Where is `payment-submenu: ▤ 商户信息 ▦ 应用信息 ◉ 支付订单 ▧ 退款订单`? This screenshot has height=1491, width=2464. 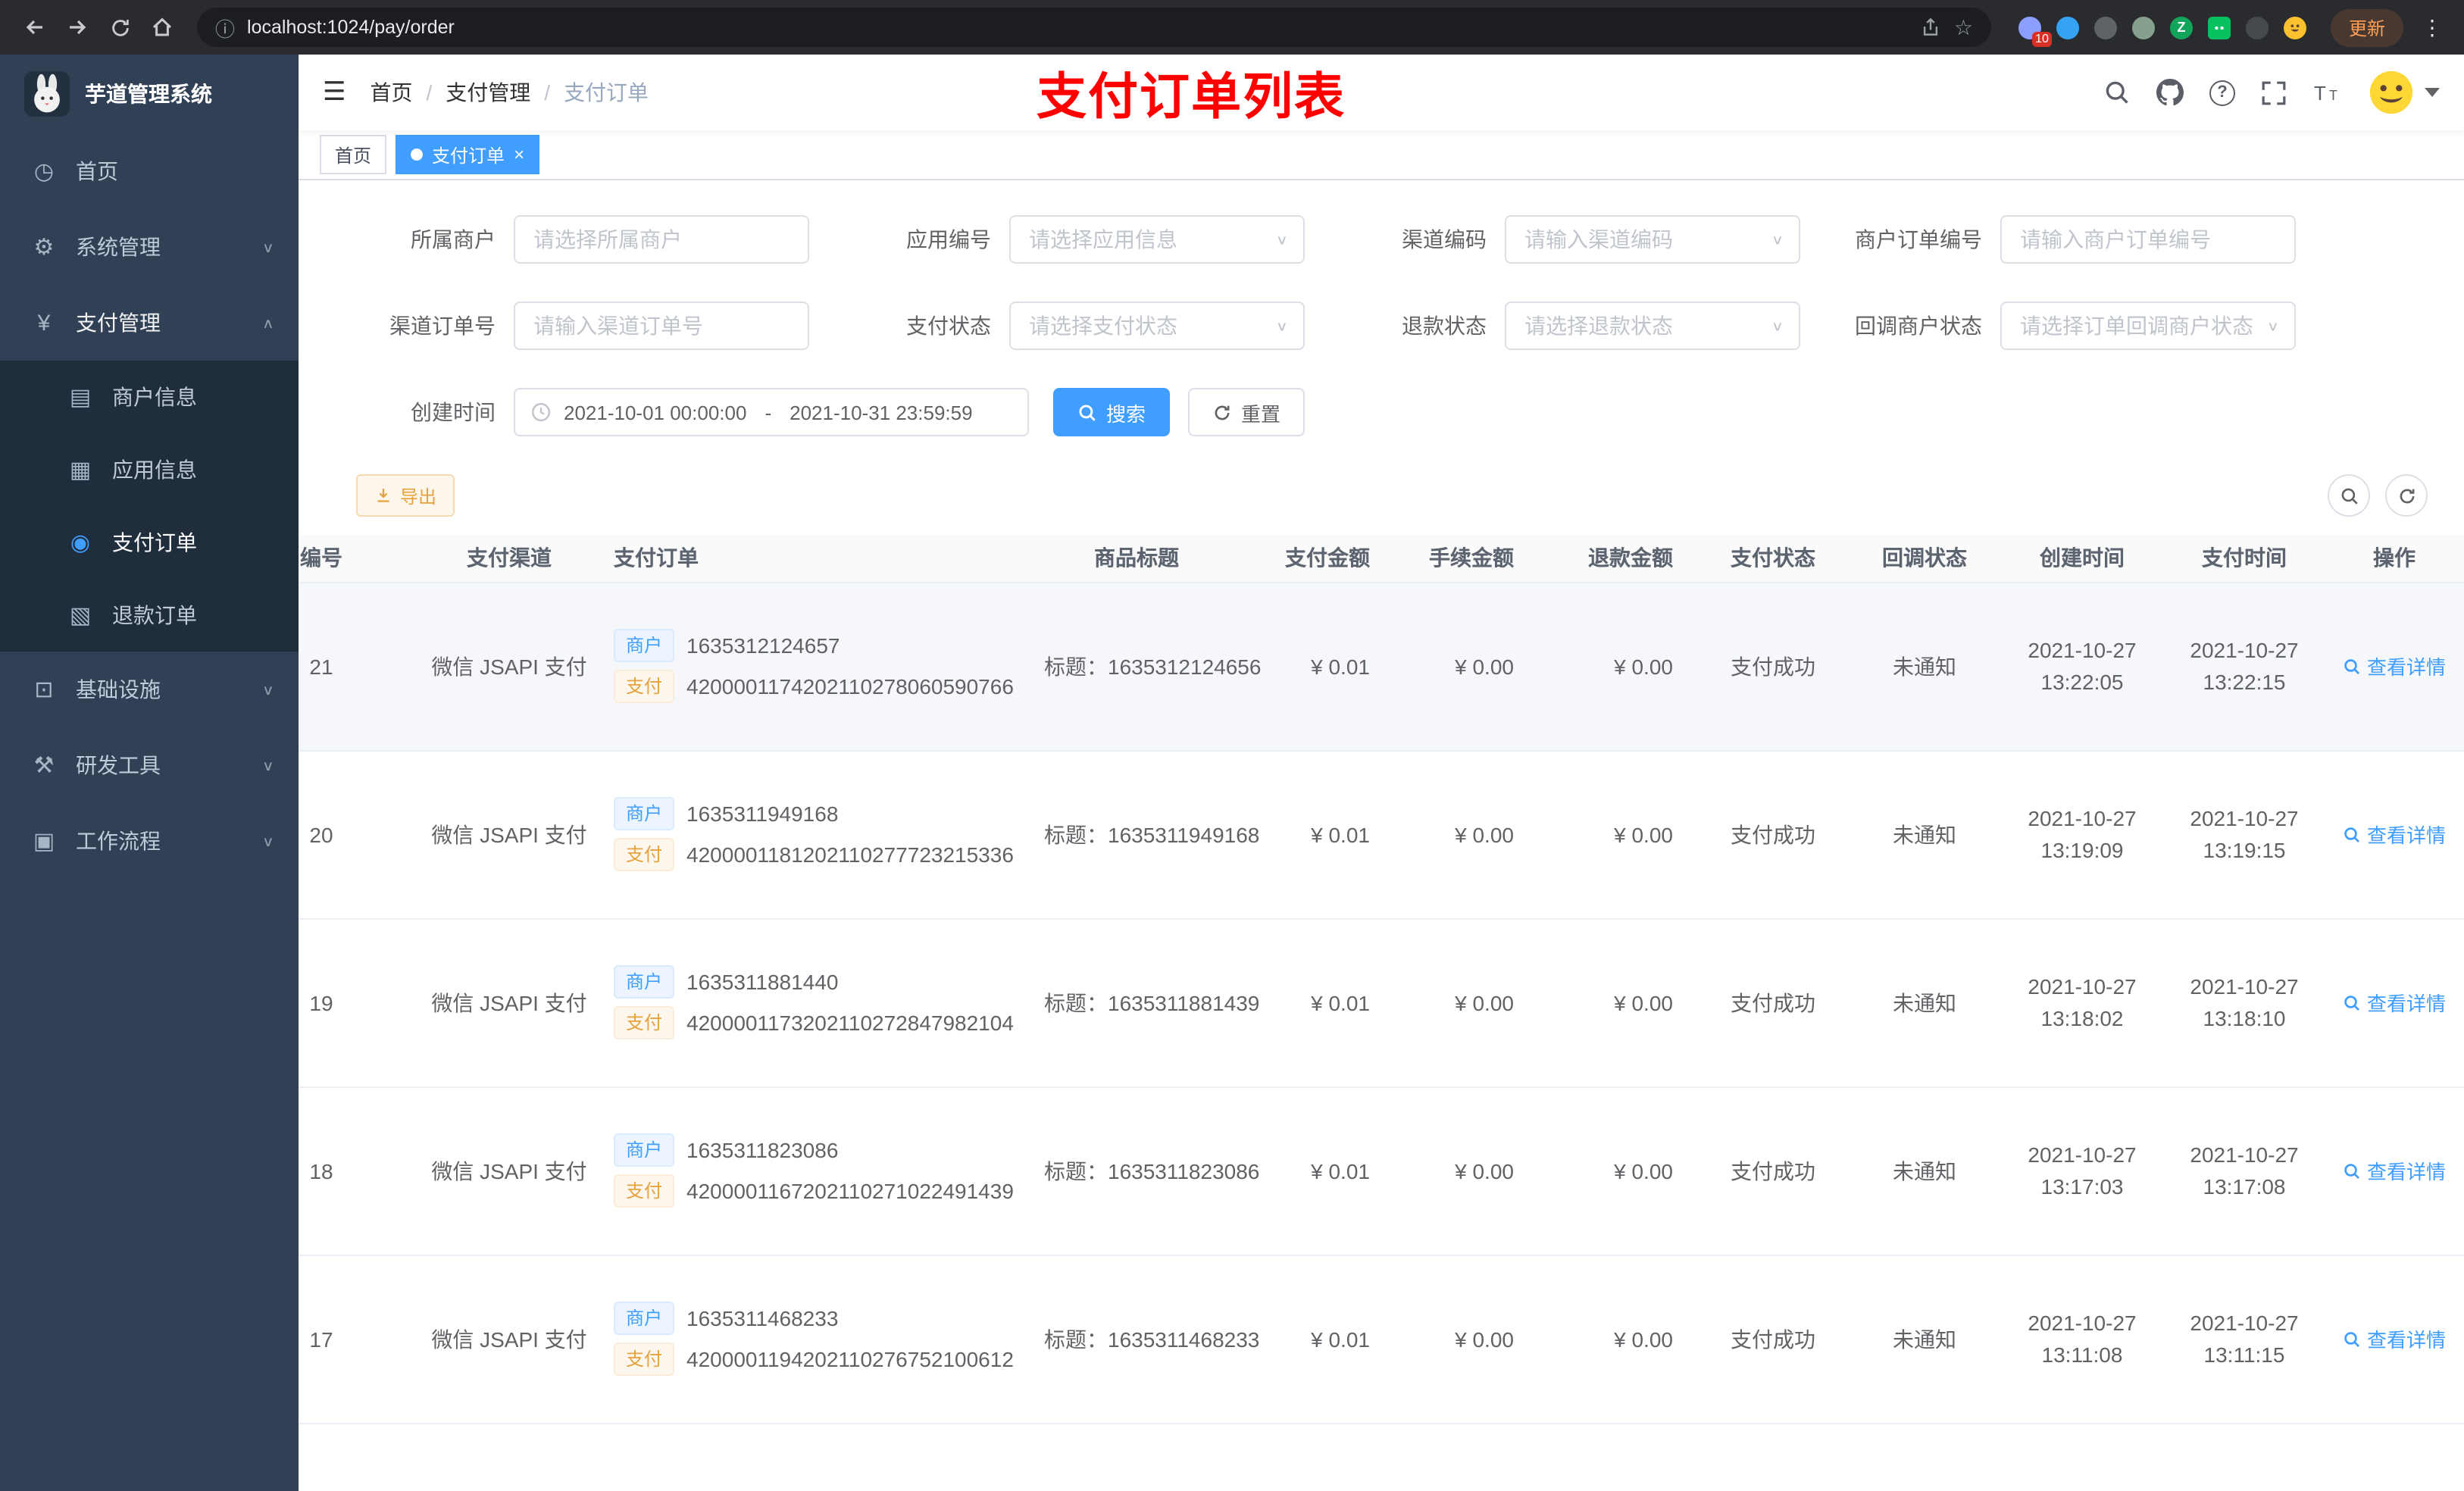 payment-submenu: ▤ 商户信息 ▦ 应用信息 ◉ 支付订单 ▧ 退款订单 is located at coordinates (149, 506).